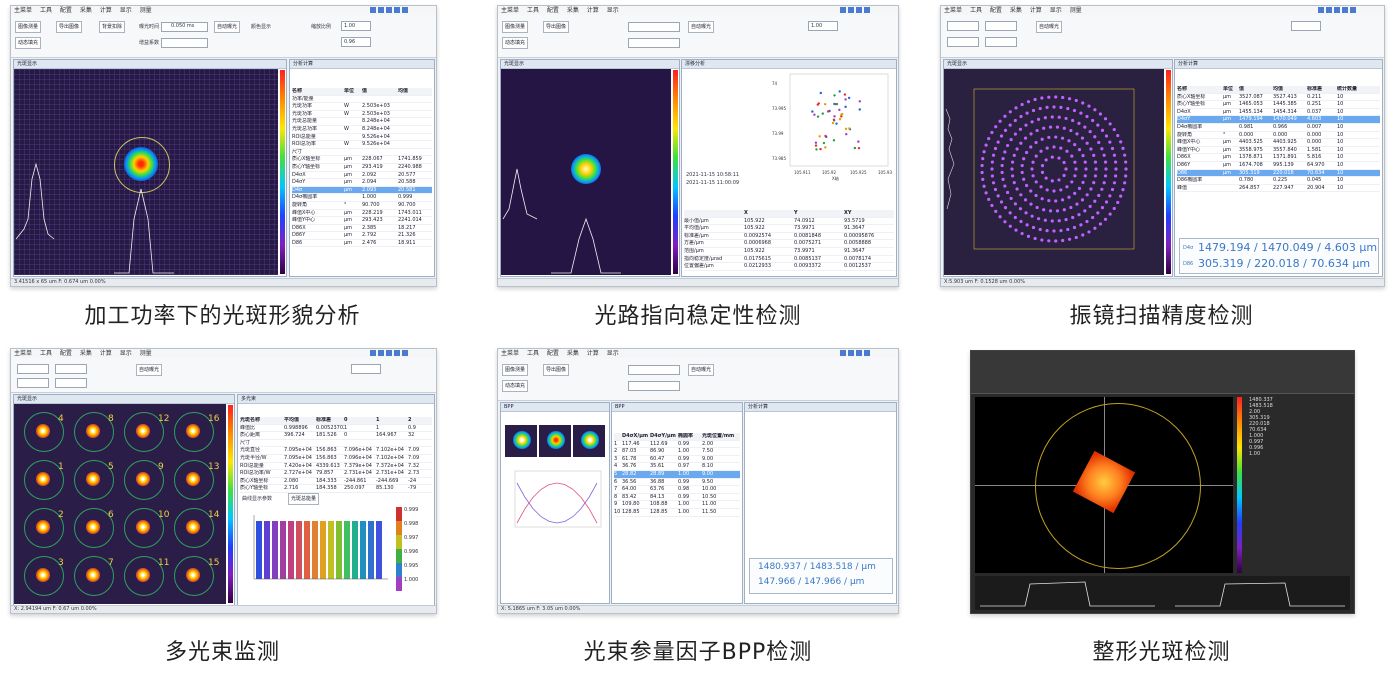 This screenshot has height=684, width=1395. I want to click on table-row: D86 μm 305.319 220.018 70.634 10, so click(1278, 173).